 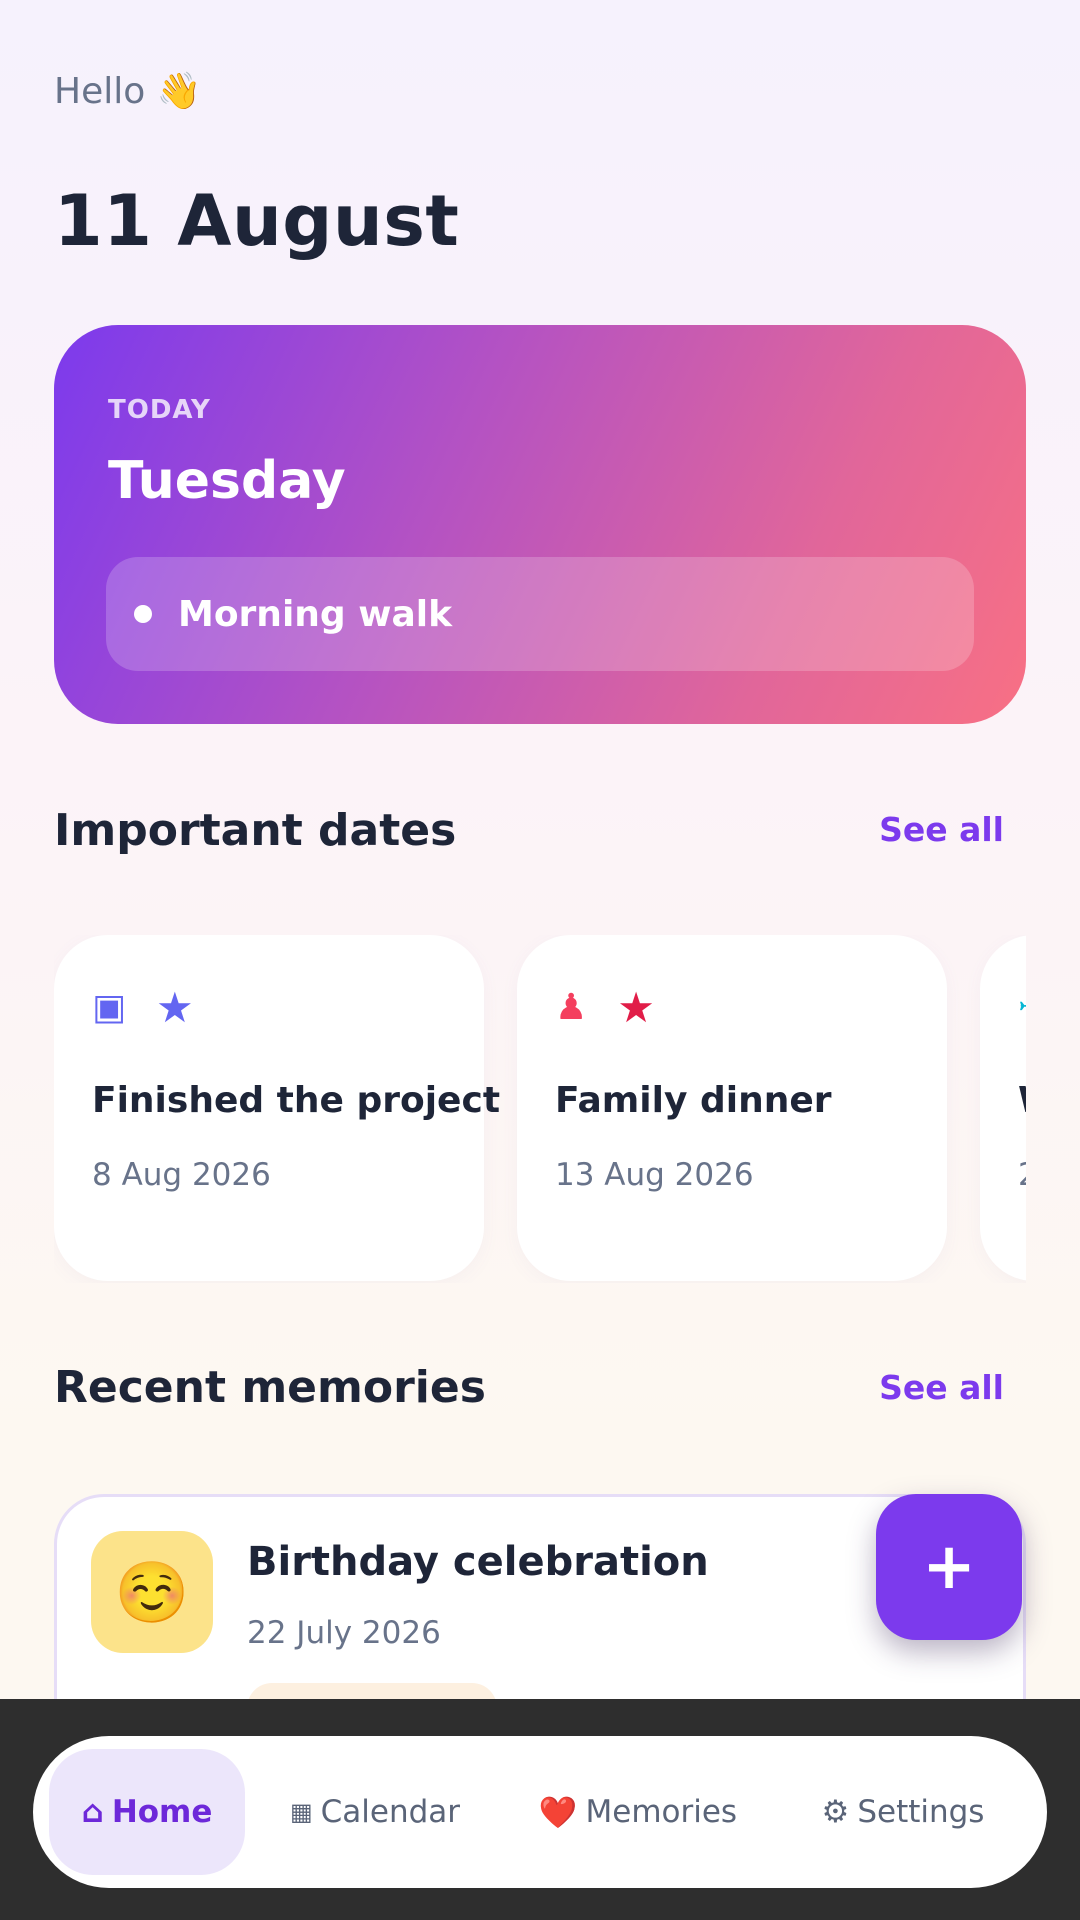 I want to click on nav-item-label: Settings, so click(x=921, y=1812).